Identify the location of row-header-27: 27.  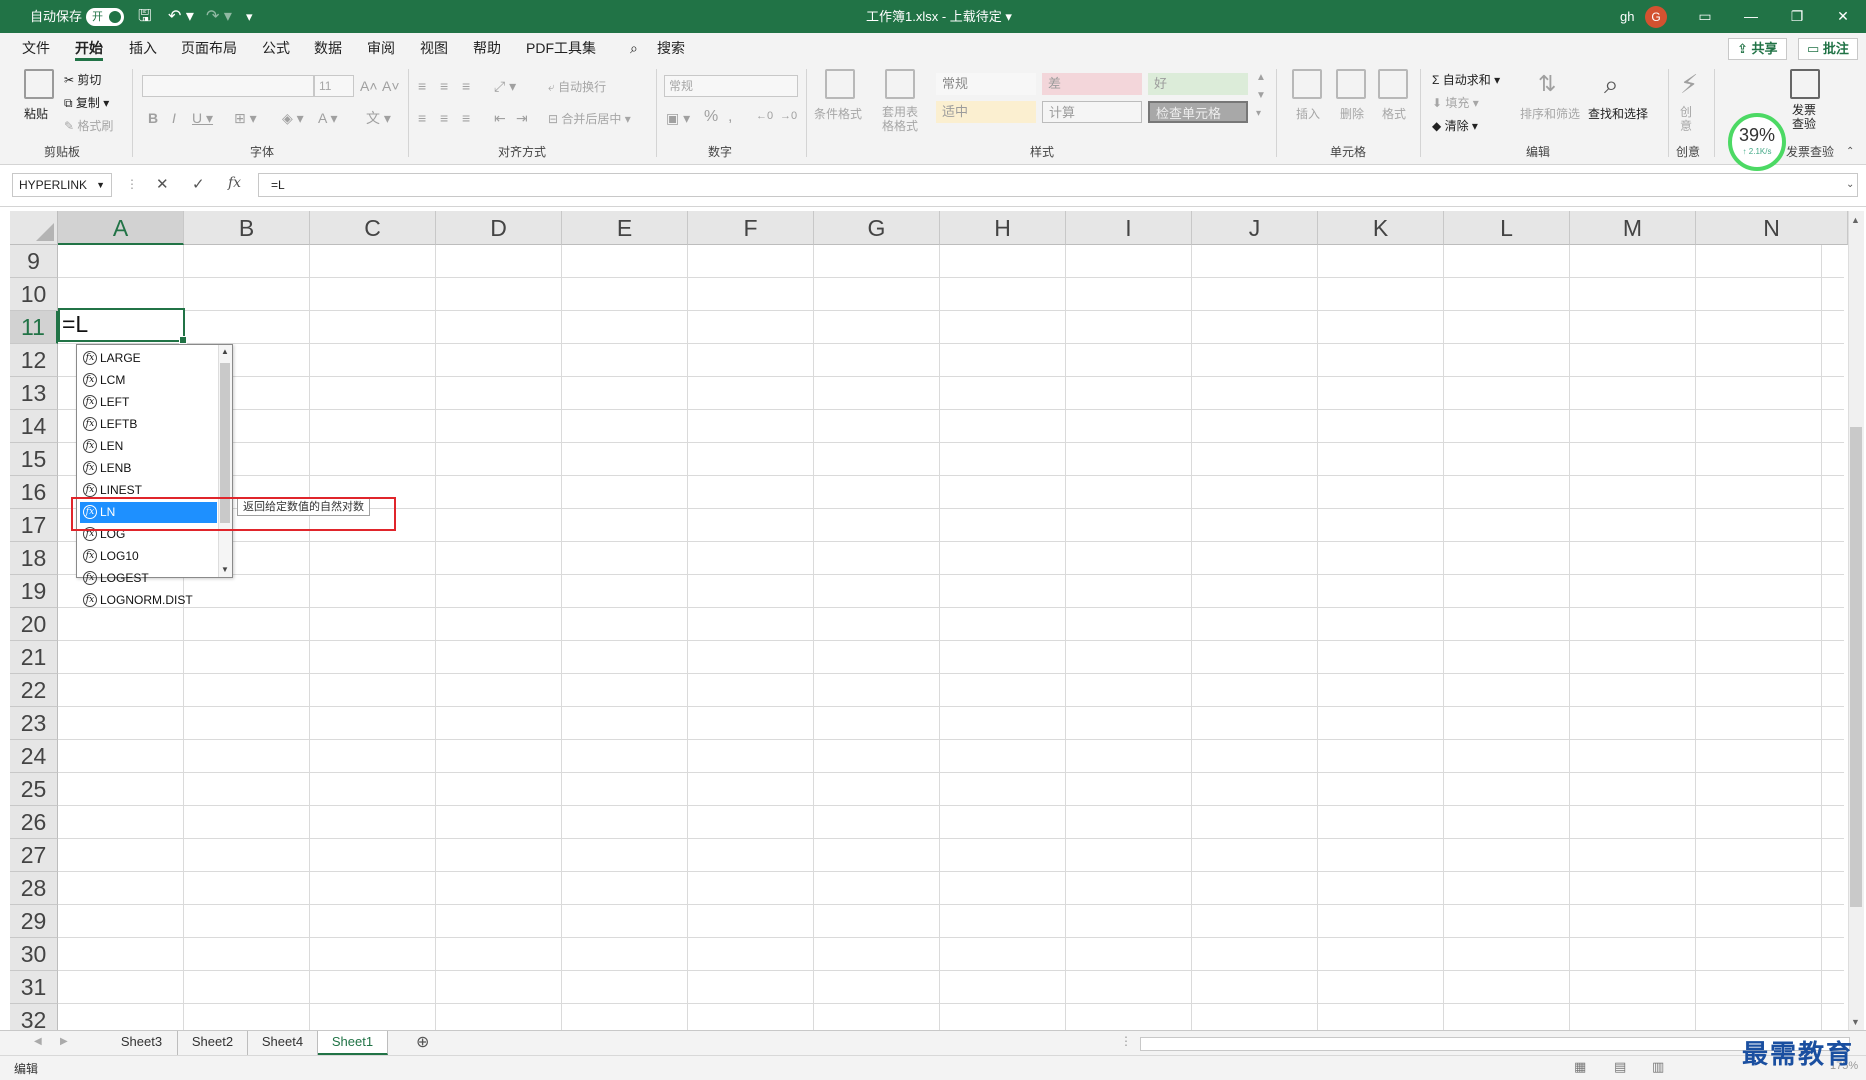
(34, 855).